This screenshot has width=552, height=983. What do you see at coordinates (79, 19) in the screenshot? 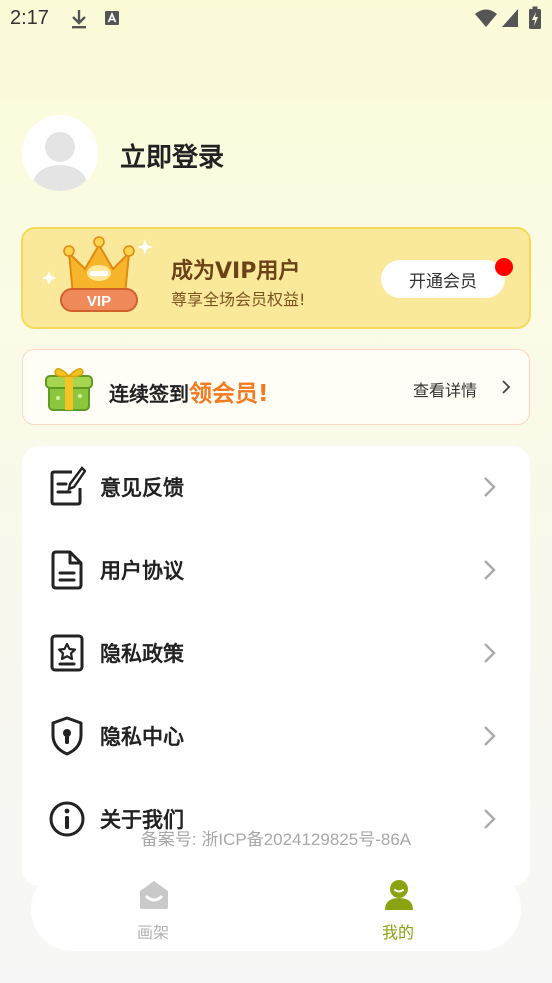
I see `download-icon` at bounding box center [79, 19].